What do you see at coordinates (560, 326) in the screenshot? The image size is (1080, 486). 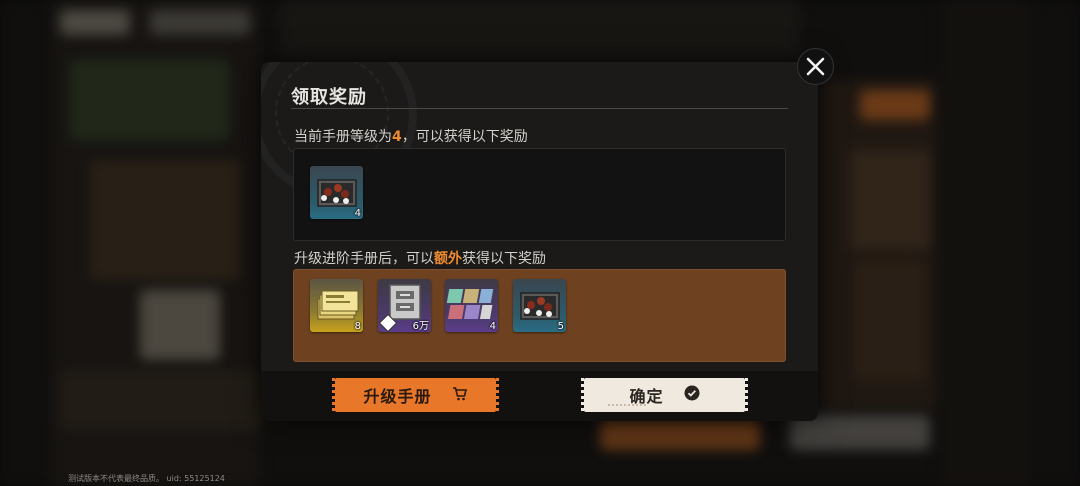 I see `item-quantity: 5` at bounding box center [560, 326].